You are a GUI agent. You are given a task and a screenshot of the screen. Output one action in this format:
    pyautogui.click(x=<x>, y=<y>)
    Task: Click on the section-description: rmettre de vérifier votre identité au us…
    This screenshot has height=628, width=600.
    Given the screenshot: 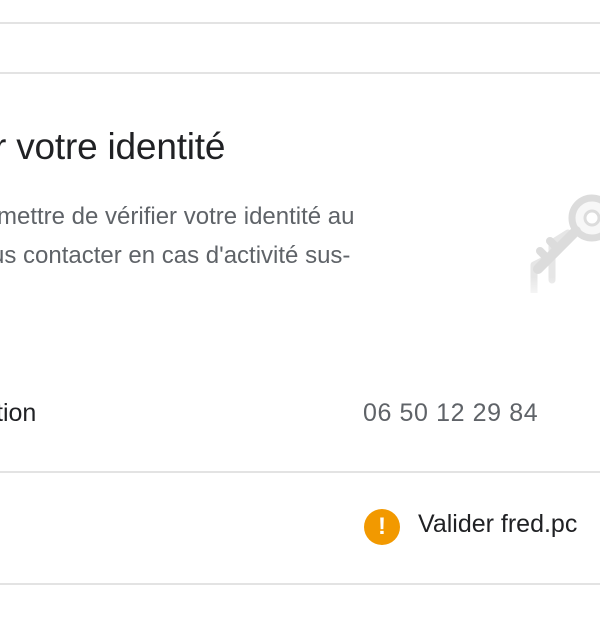 What is the action you would take?
    pyautogui.click(x=235, y=236)
    